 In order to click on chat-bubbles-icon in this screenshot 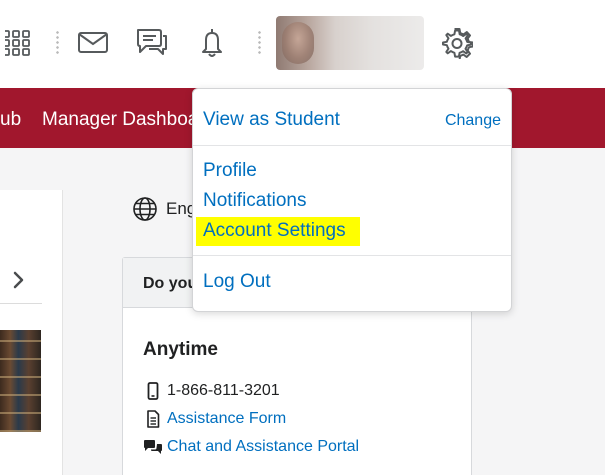, I will do `click(153, 447)`.